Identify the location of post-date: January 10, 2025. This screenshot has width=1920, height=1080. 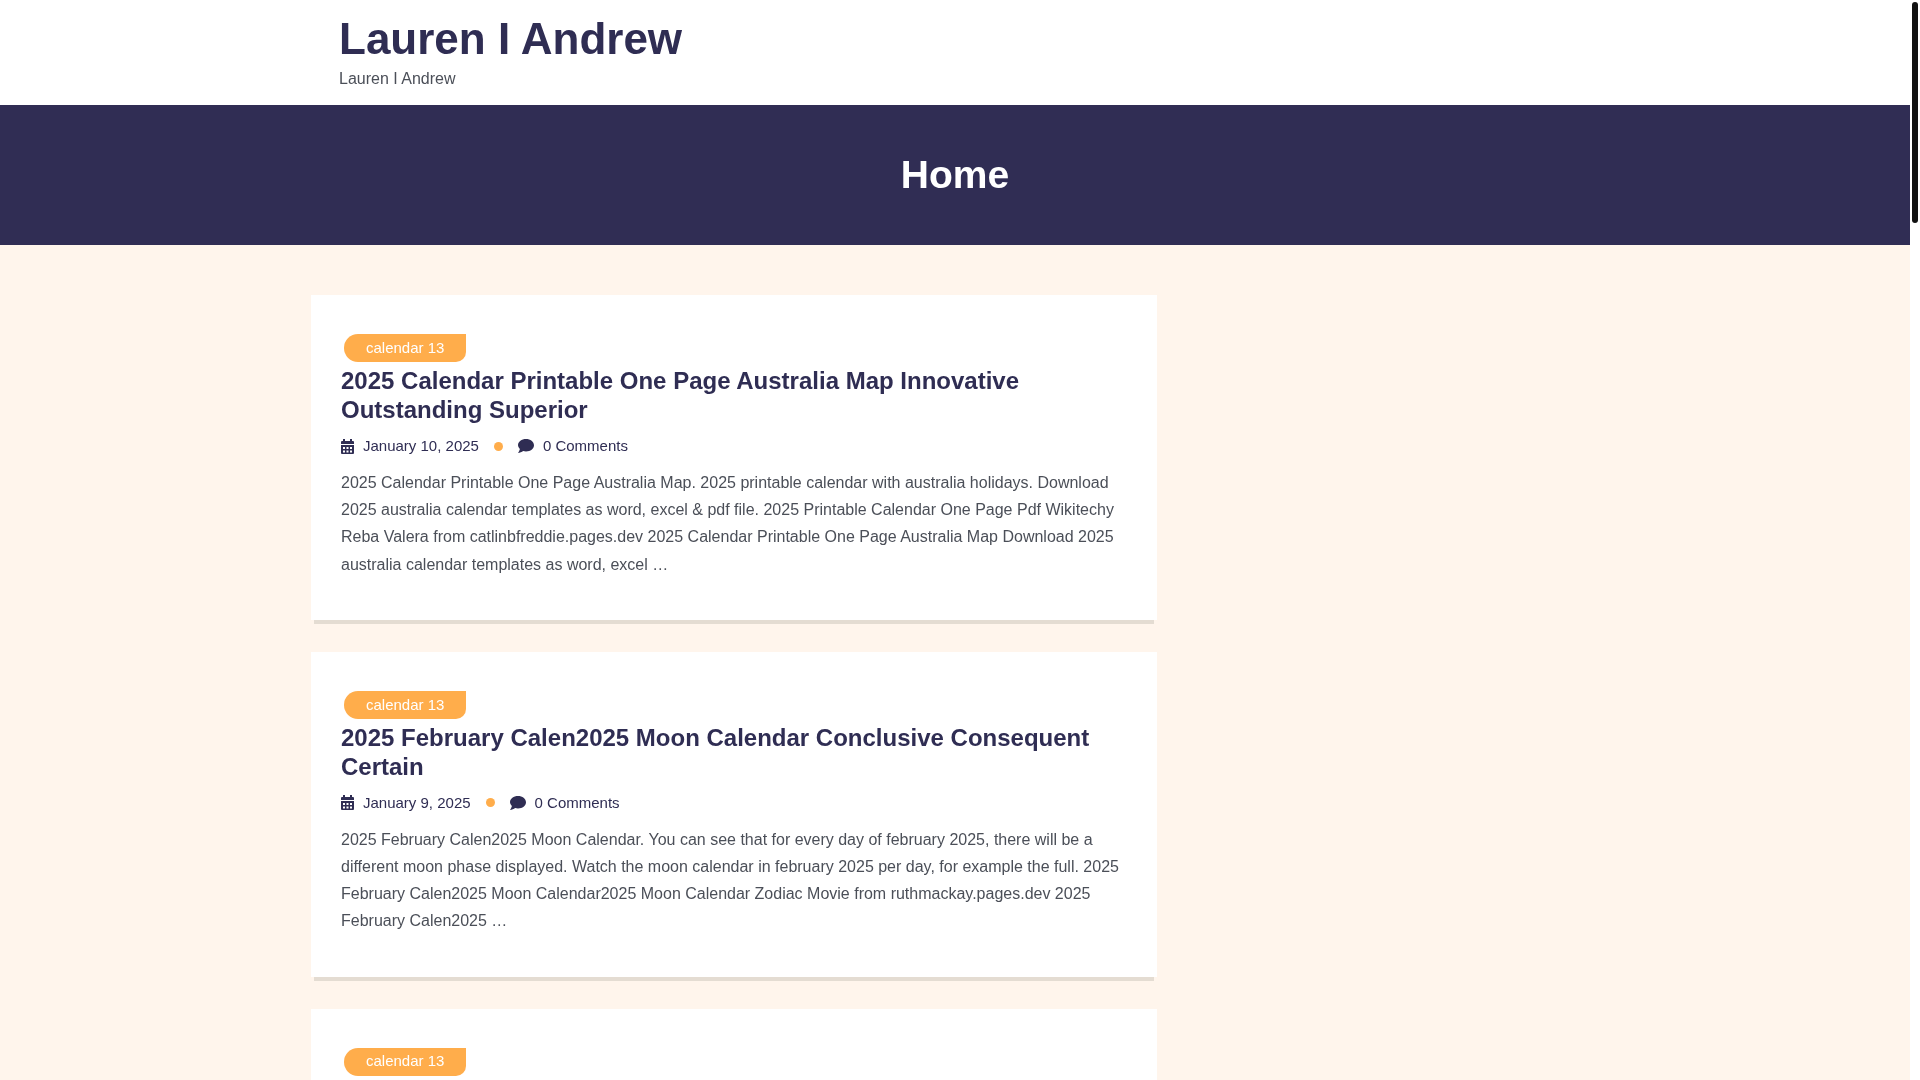
(421, 446).